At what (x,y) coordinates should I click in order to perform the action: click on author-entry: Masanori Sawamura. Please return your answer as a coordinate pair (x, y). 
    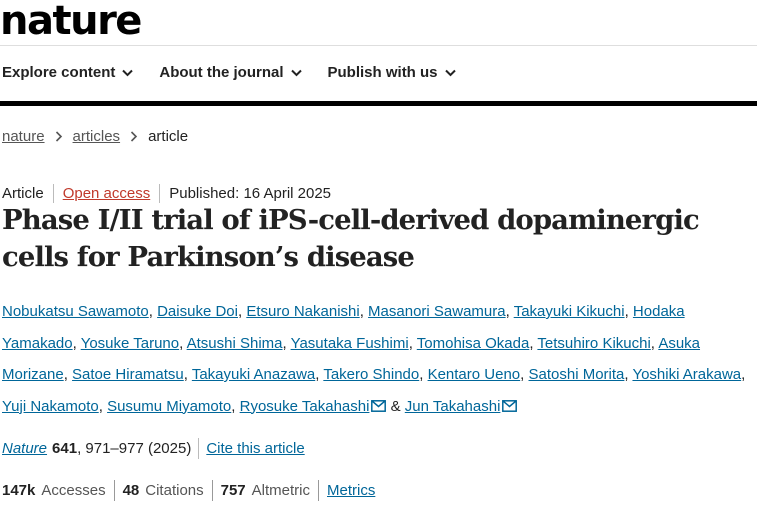
    Looking at the image, I should click on (437, 311).